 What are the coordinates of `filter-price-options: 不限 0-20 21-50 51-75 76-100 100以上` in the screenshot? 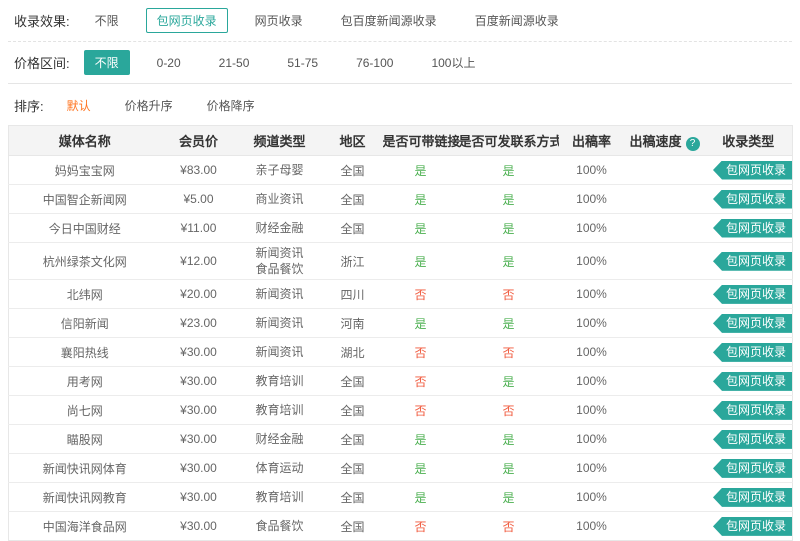 It's located at (293, 62).